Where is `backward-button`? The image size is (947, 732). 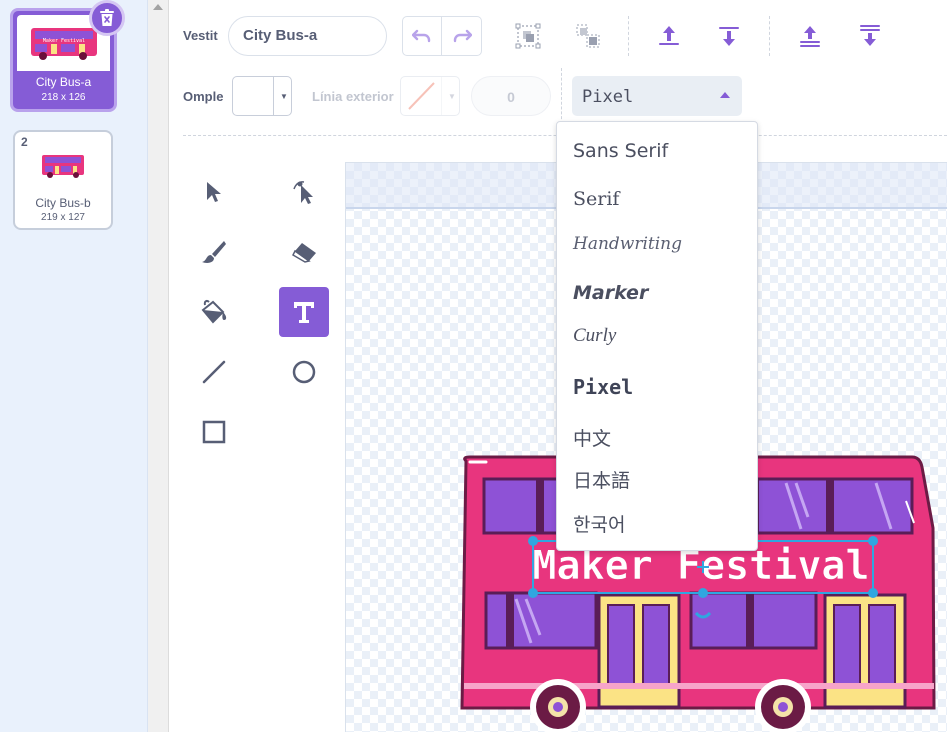
backward-button is located at coordinates (729, 36).